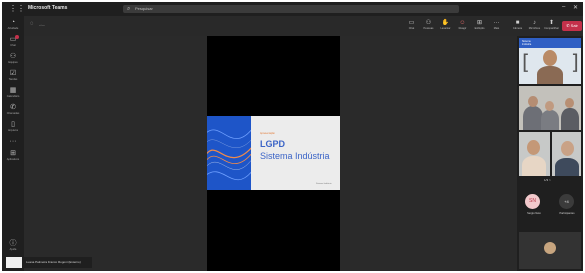 This screenshot has height=273, width=585. I want to click on title-bar: ⋮⋮ Microsoft Teams ⌕ Pesquisar – ✕, so click(292, 9).